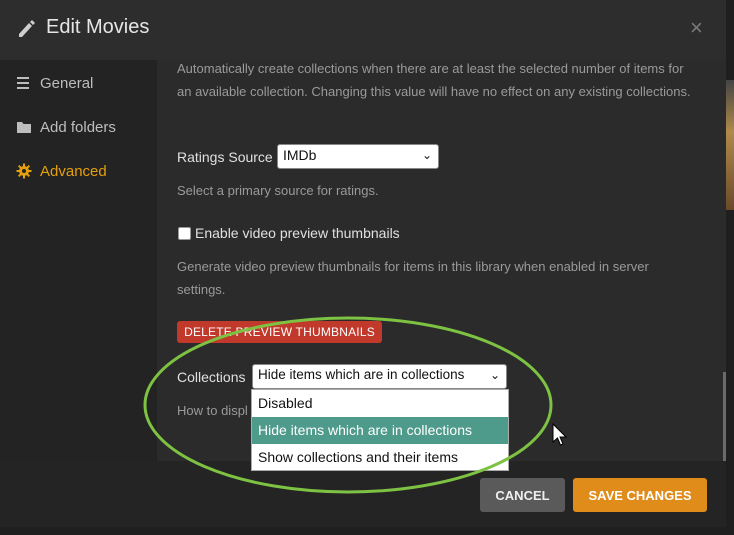 This screenshot has width=734, height=535. What do you see at coordinates (300, 155) in the screenshot?
I see `ratings-source-value: IMDb` at bounding box center [300, 155].